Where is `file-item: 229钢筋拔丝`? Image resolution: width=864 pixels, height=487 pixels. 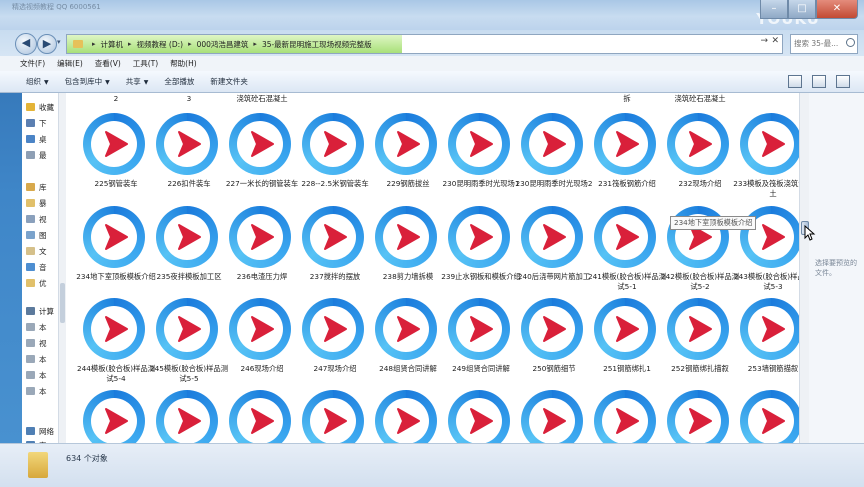
file-item: 229钢筋拔丝 is located at coordinates (408, 160).